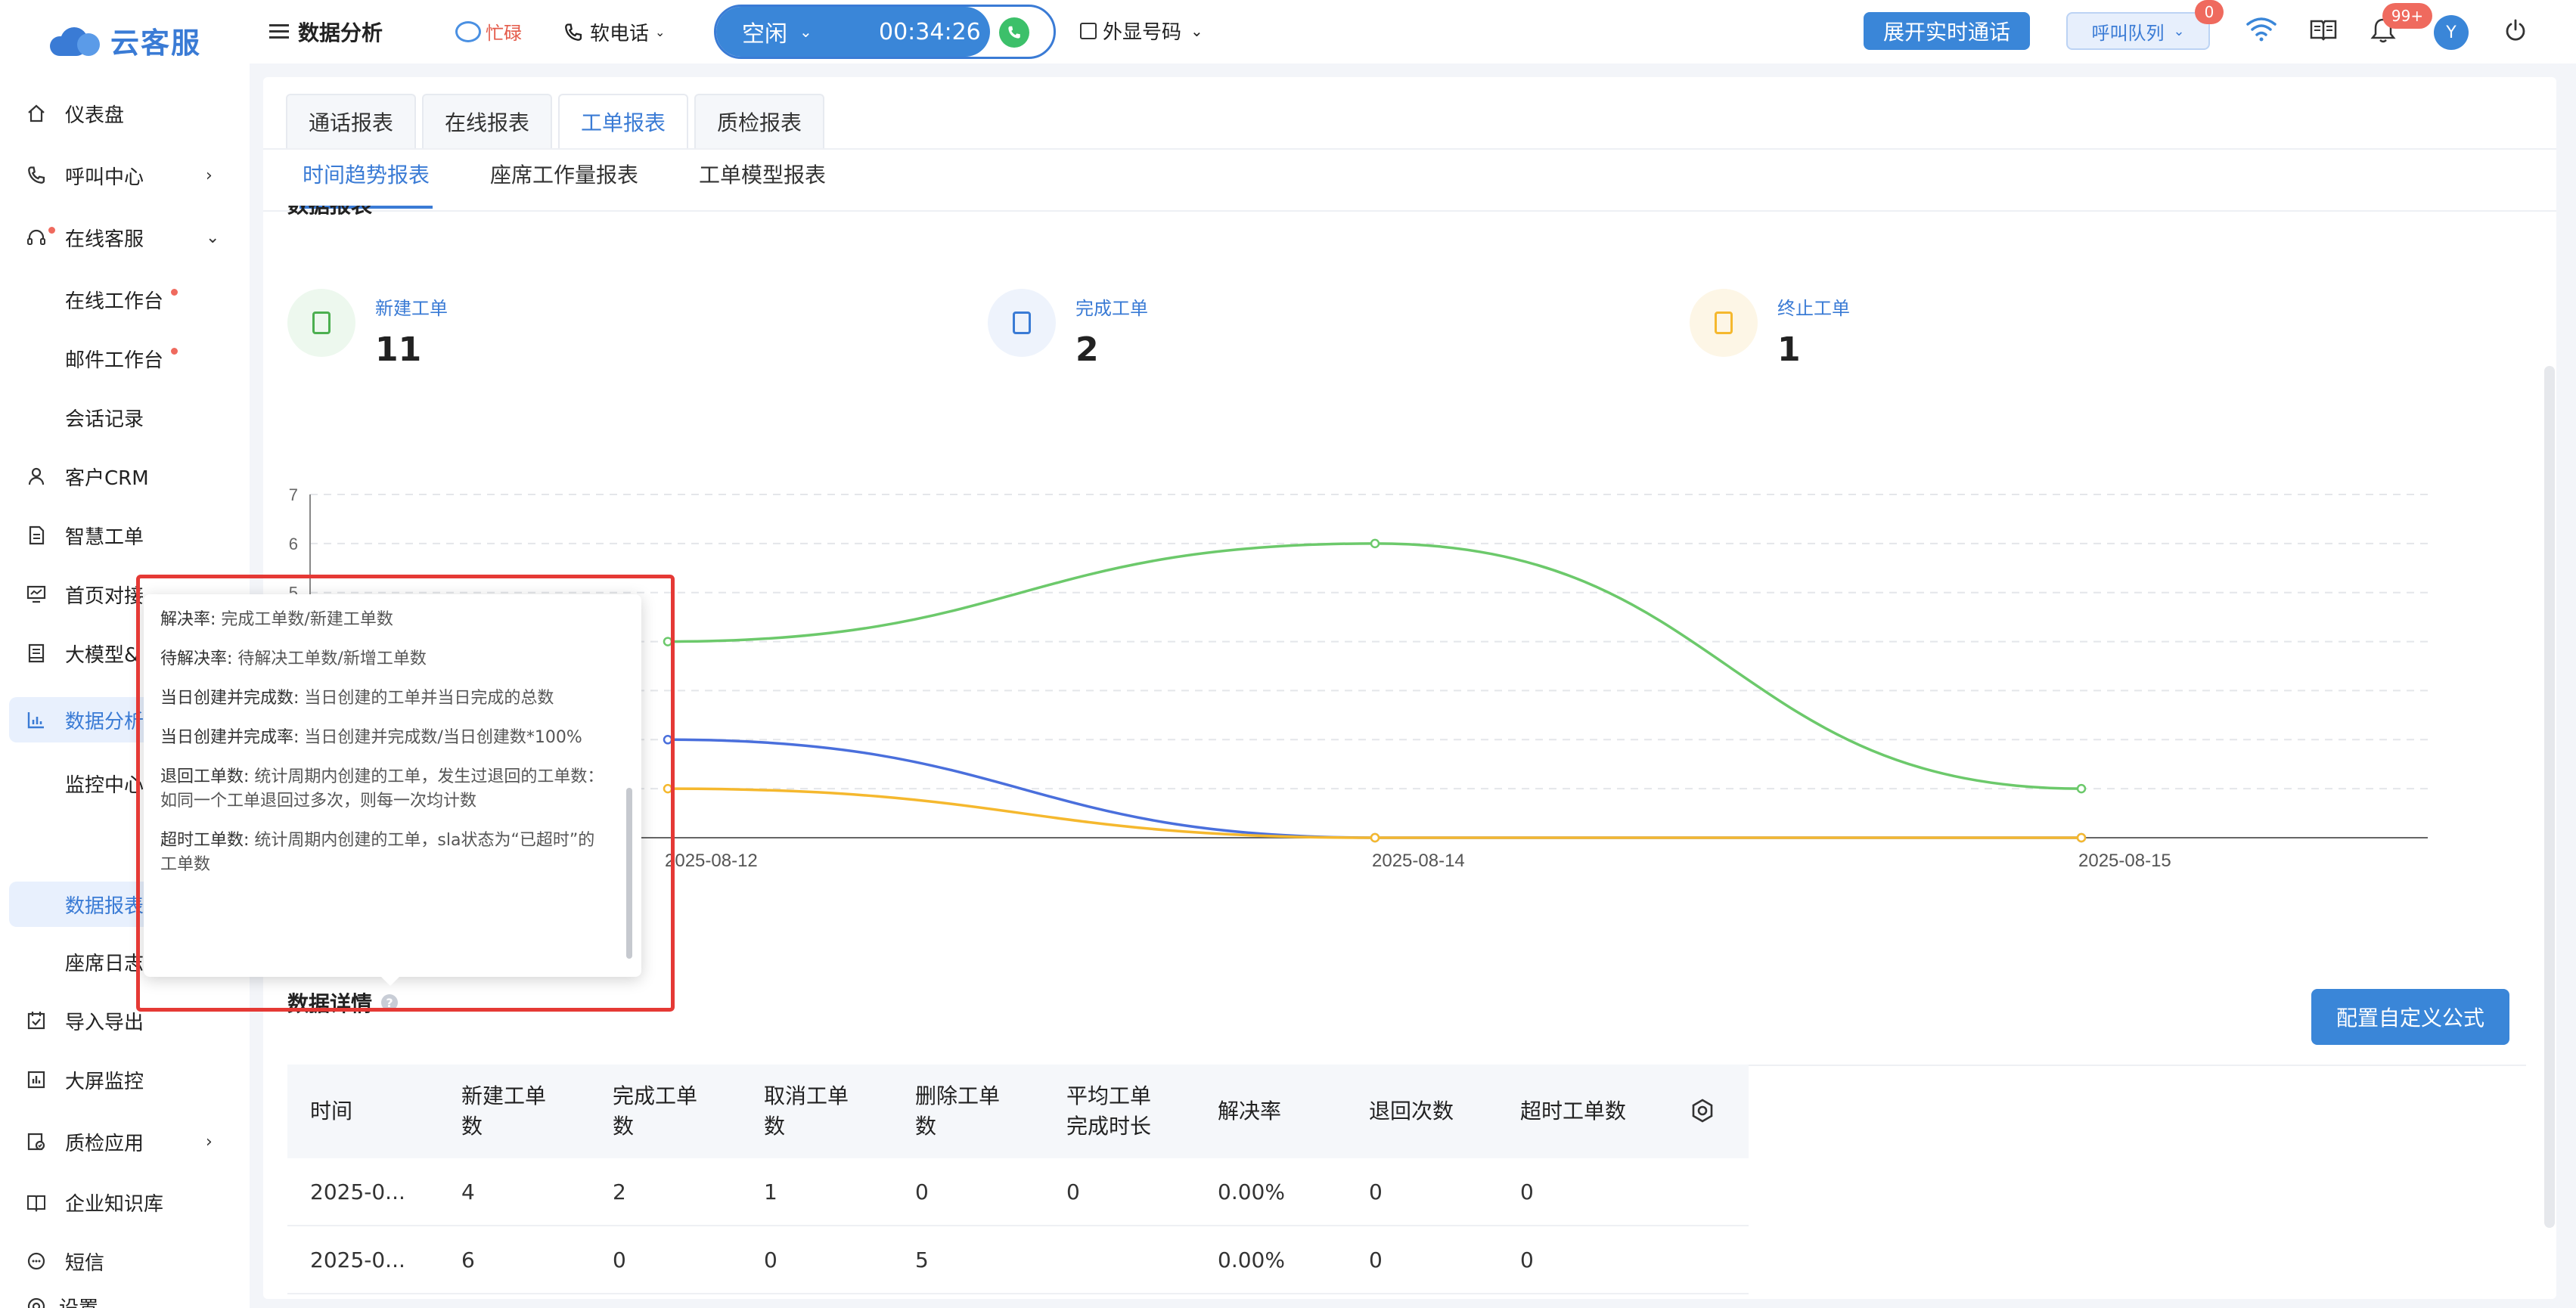 The height and width of the screenshot is (1308, 2576). What do you see at coordinates (85, 1263) in the screenshot?
I see `sidebar-item-label: 短信` at bounding box center [85, 1263].